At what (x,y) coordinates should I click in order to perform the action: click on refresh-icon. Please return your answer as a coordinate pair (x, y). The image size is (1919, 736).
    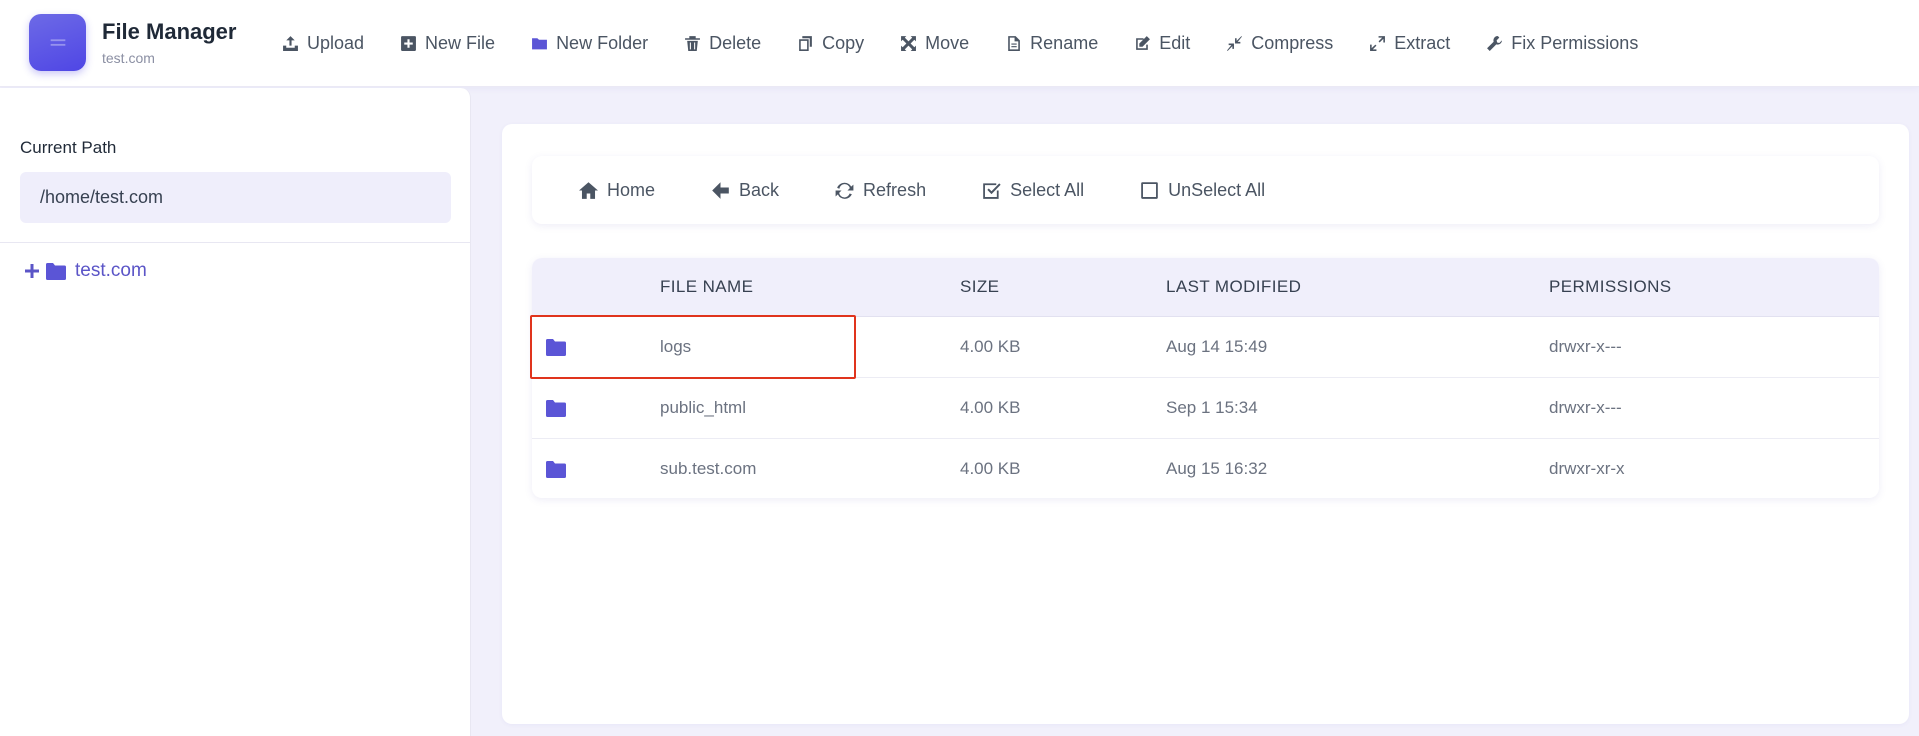
    Looking at the image, I should click on (844, 190).